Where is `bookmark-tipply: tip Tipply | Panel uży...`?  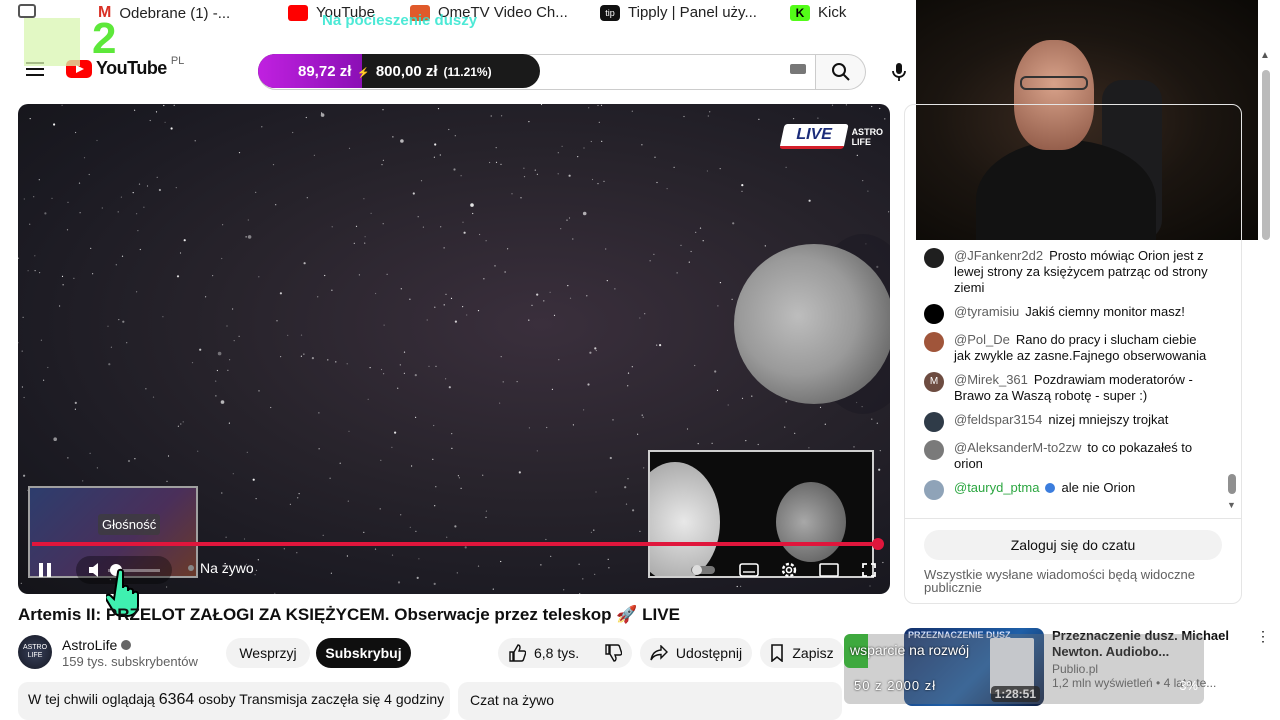
bookmark-tipply: tip Tipply | Panel uży... is located at coordinates (678, 12).